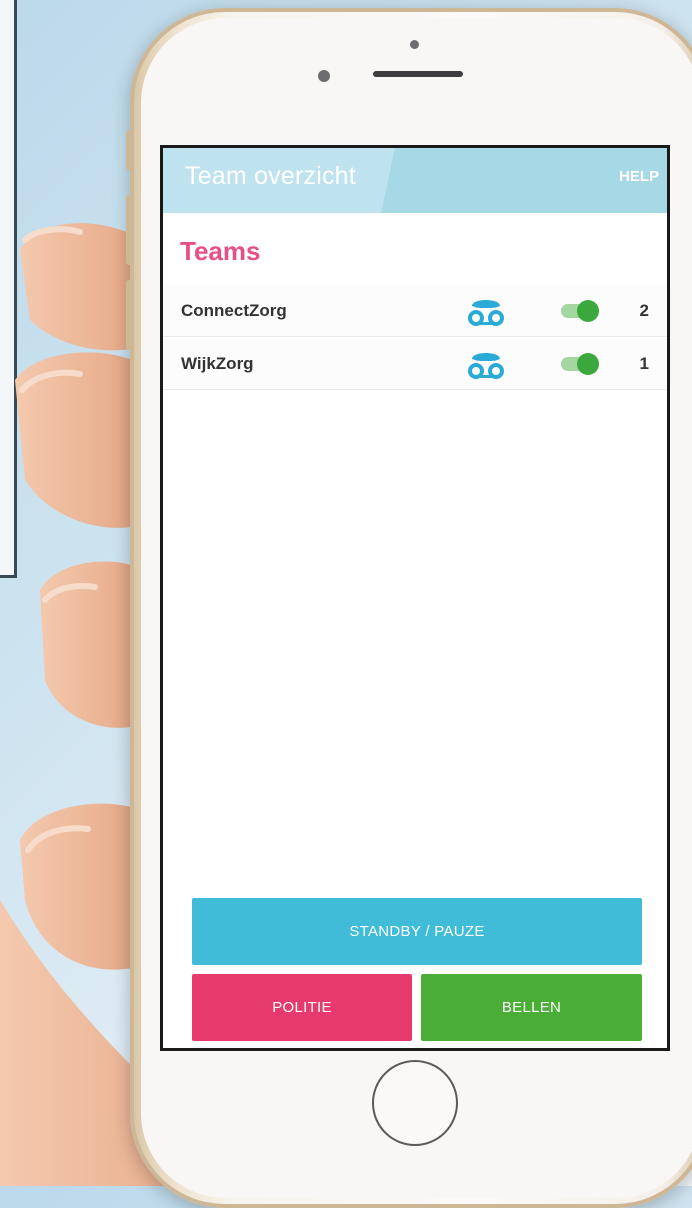  What do you see at coordinates (415, 180) in the screenshot?
I see `app-header: Team overzicht HELP` at bounding box center [415, 180].